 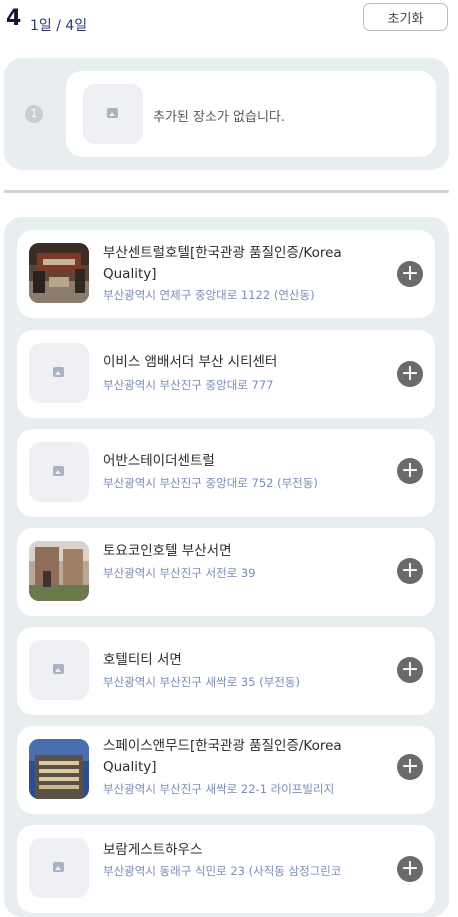 I want to click on empty-slot-card: 추가된 장소가 없습니다., so click(x=251, y=114).